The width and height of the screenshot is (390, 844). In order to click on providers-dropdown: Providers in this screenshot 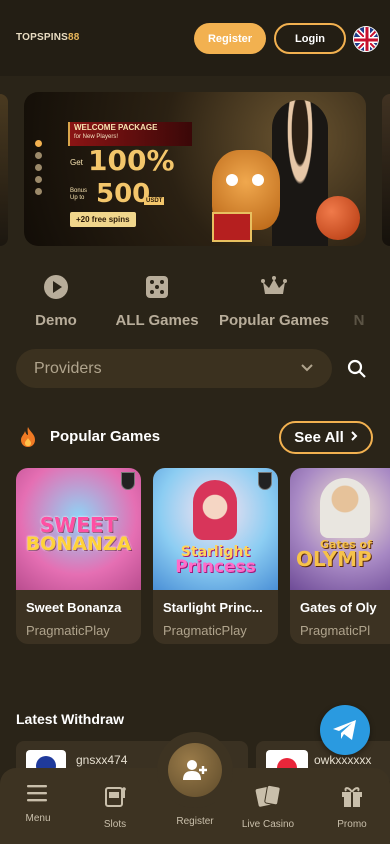, I will do `click(174, 368)`.